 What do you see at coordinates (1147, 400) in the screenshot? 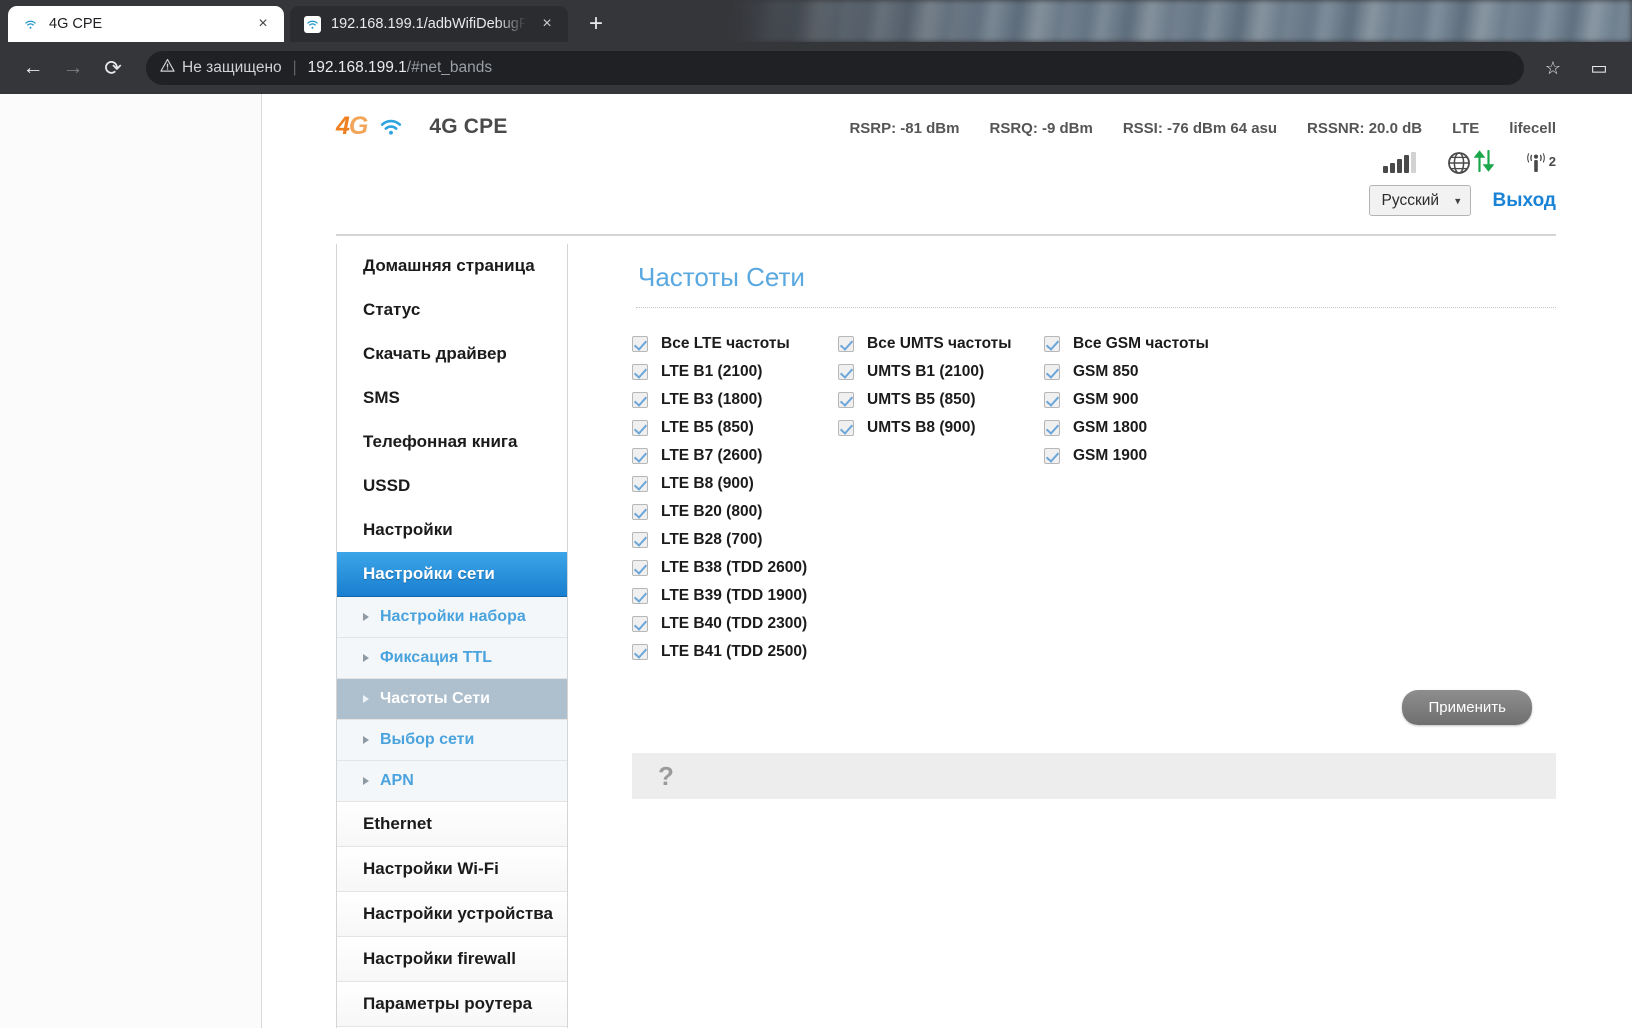
I see `checkbox-row: GSM 900` at bounding box center [1147, 400].